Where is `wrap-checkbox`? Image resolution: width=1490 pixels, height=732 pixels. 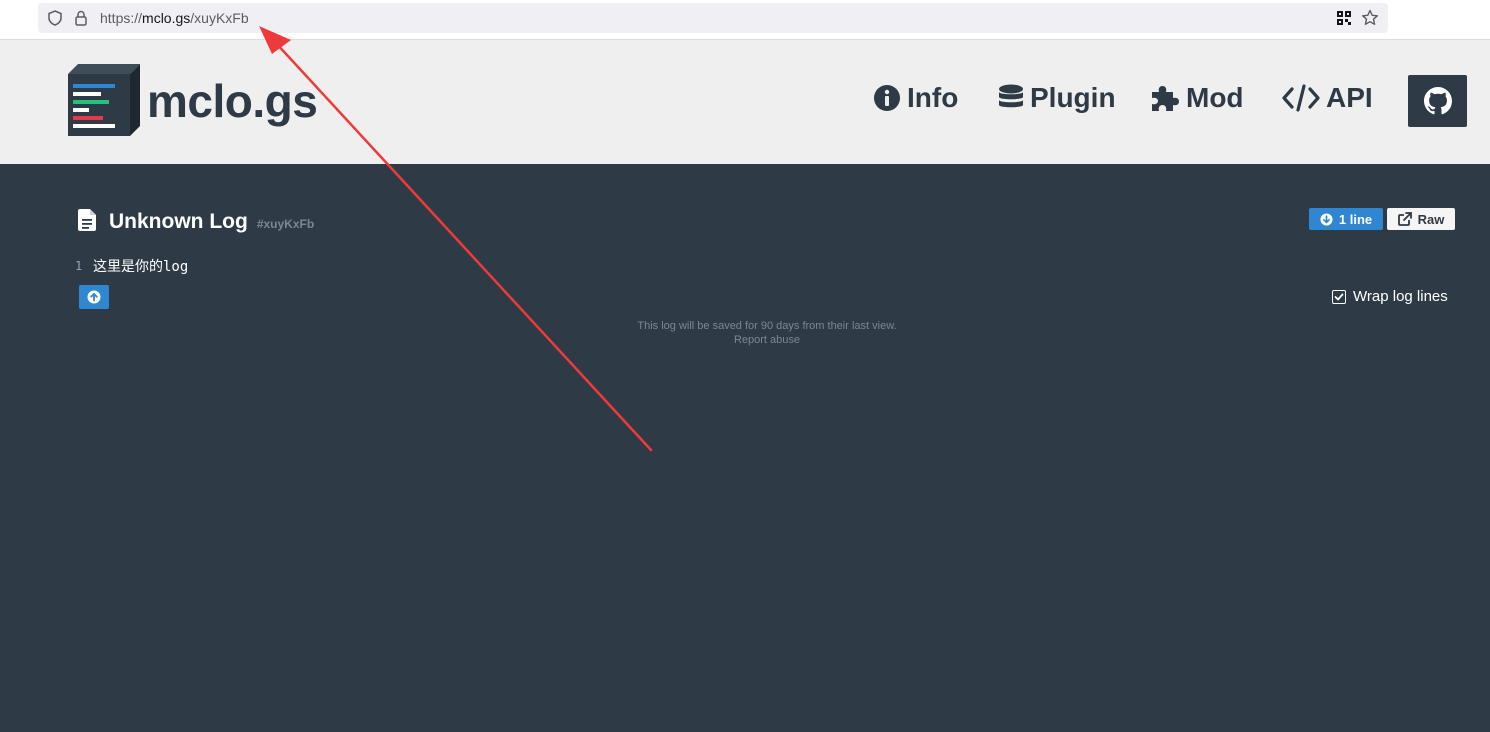
wrap-checkbox is located at coordinates (1339, 296).